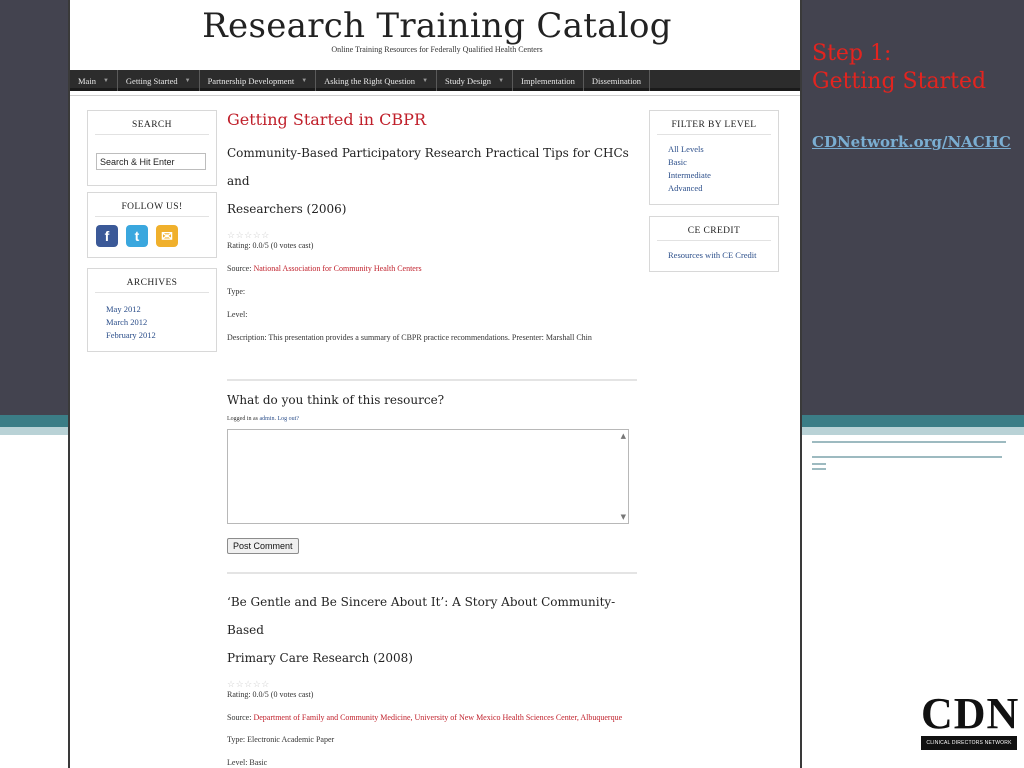 The width and height of the screenshot is (1024, 768). Describe the element at coordinates (899, 68) in the screenshot. I see `step-heading: Step 1: Getting Started` at that location.